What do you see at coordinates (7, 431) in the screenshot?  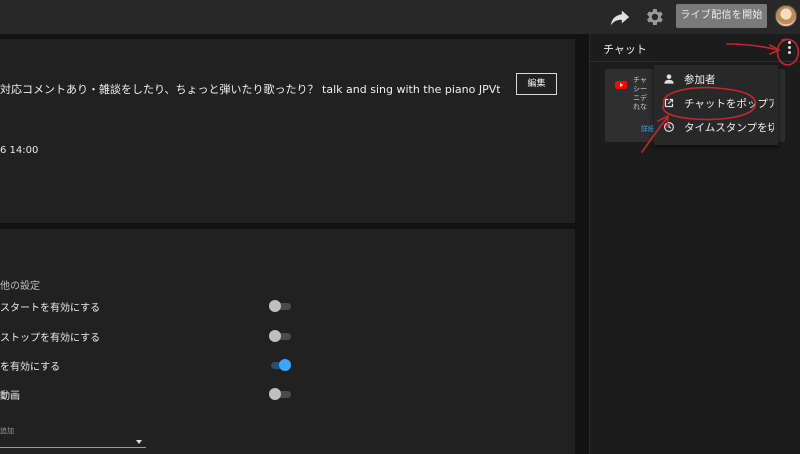 I see `add-field-label: 追加` at bounding box center [7, 431].